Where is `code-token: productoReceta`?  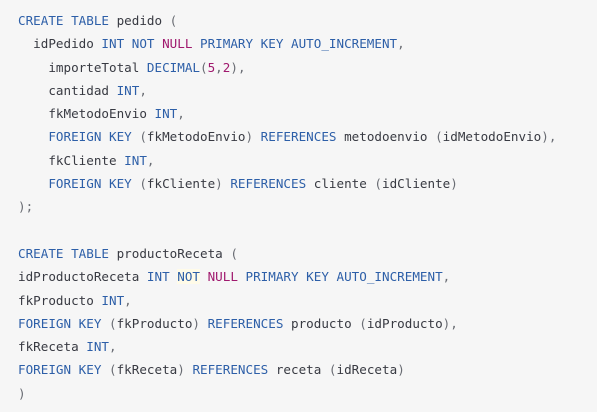
code-token: productoReceta is located at coordinates (173, 253).